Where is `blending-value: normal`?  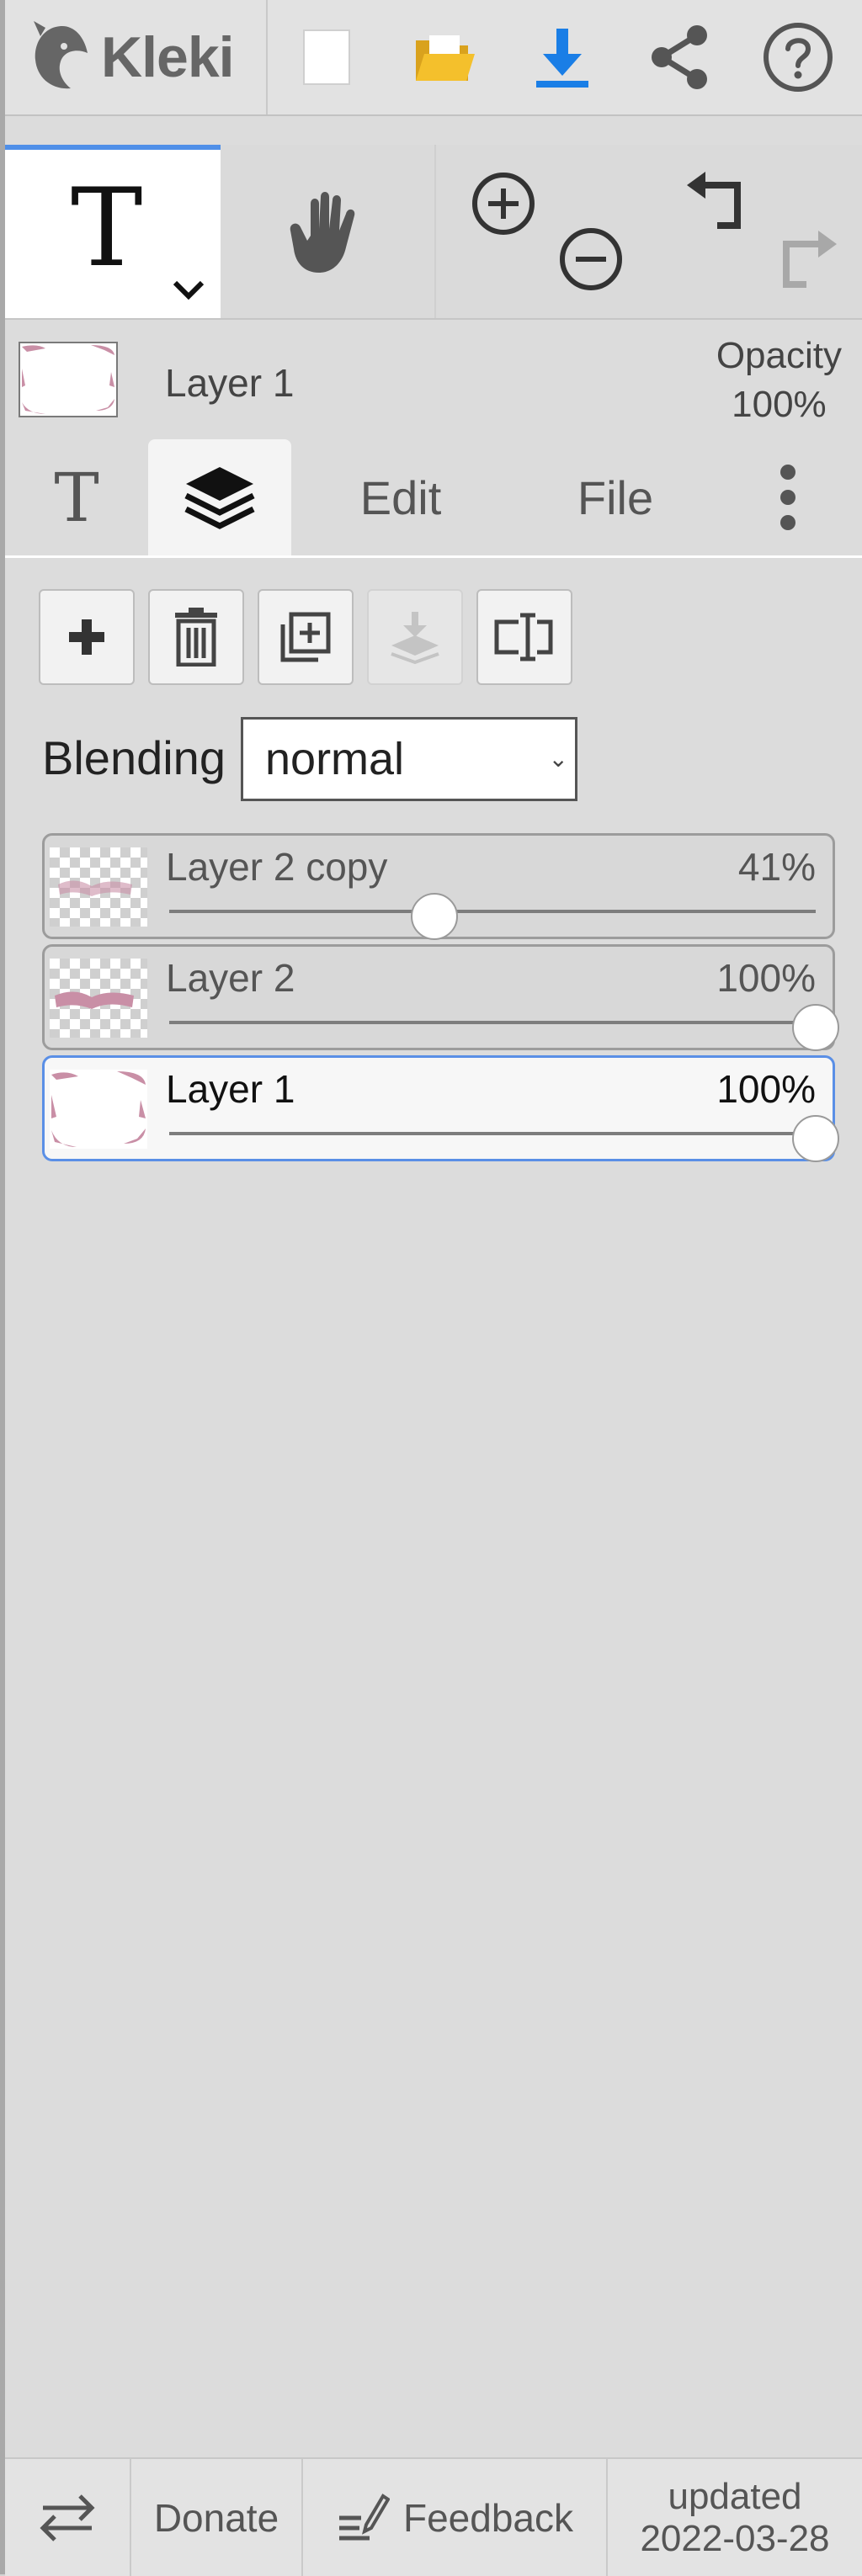
blending-value: normal is located at coordinates (335, 759).